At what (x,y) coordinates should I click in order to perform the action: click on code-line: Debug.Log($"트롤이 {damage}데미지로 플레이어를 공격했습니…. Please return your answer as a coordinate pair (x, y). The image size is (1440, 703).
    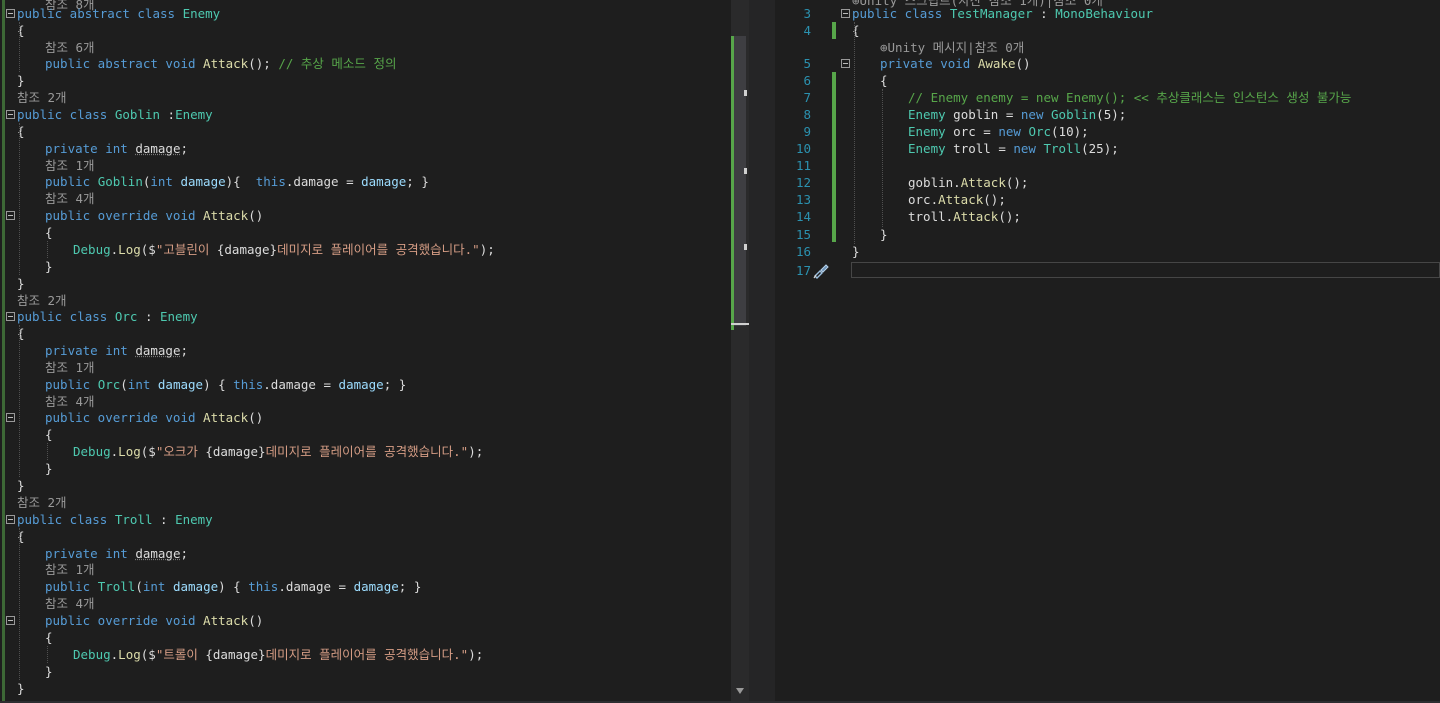
    Looking at the image, I should click on (278, 654).